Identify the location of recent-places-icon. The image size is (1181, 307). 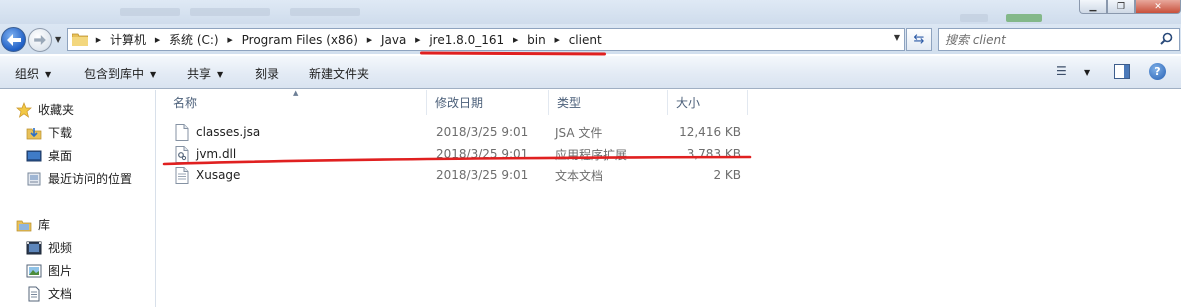
(34, 179).